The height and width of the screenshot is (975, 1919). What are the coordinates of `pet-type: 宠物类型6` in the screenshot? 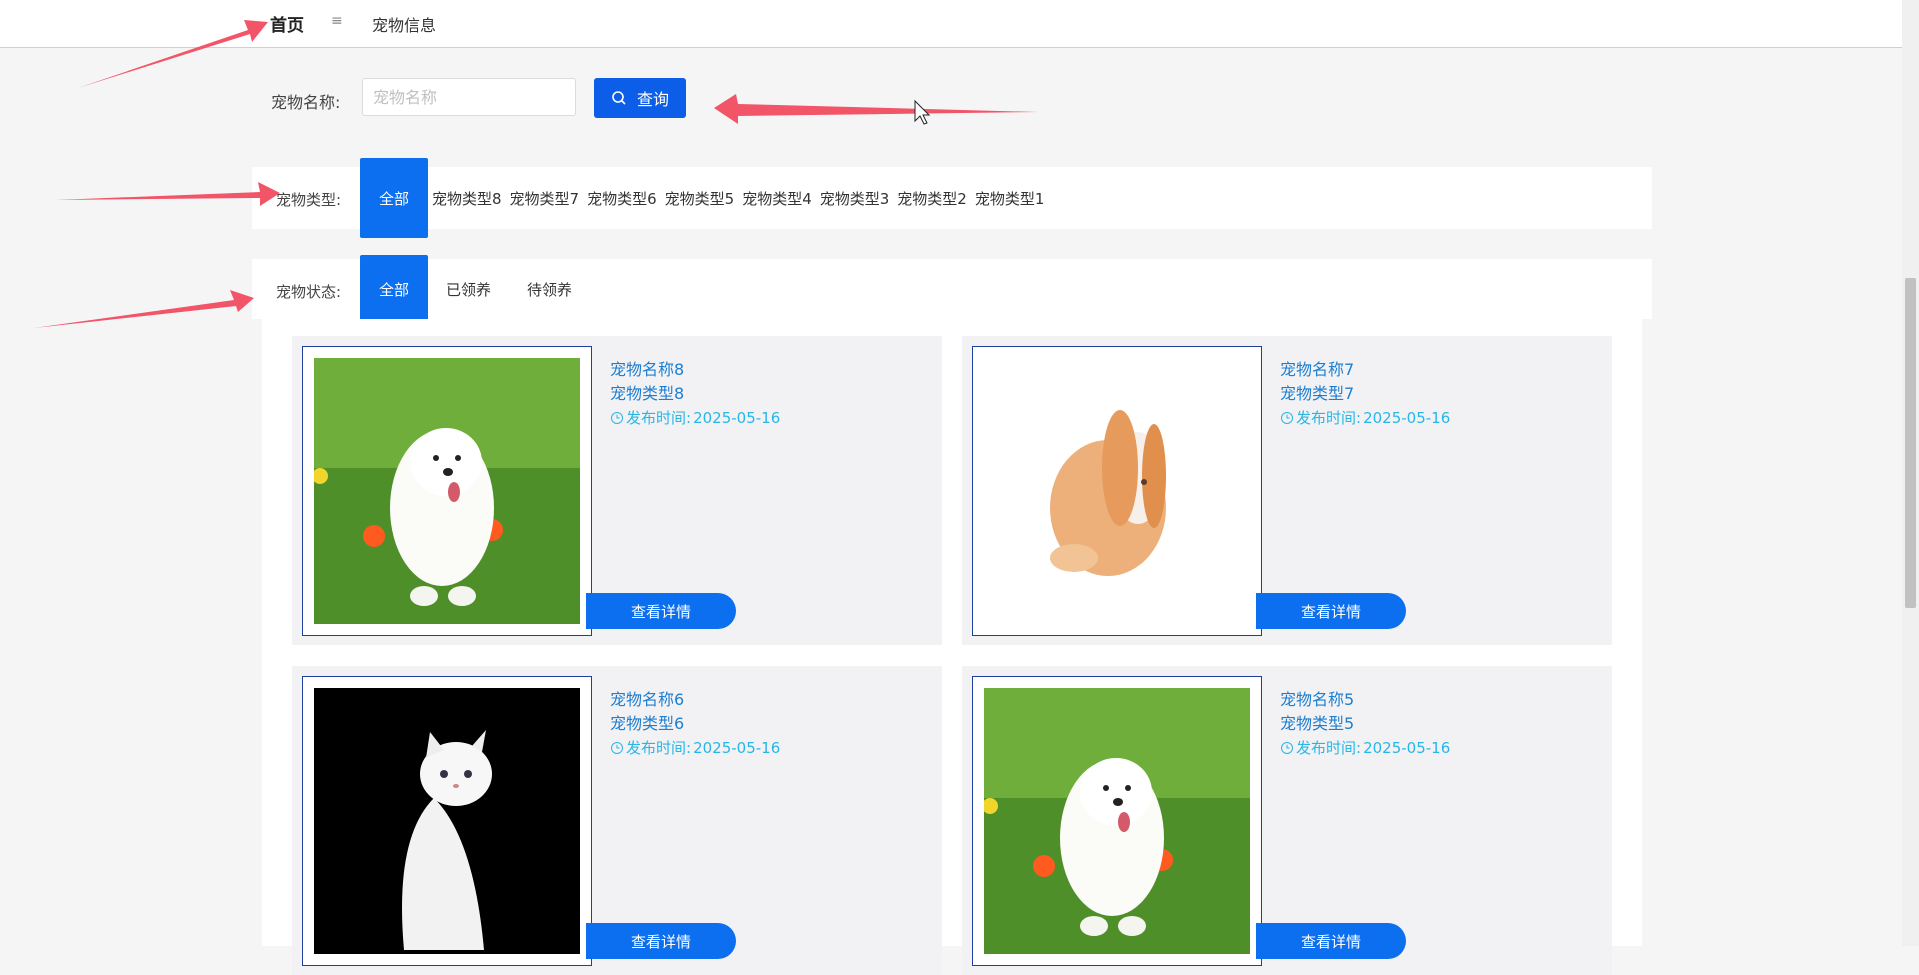 It's located at (647, 723).